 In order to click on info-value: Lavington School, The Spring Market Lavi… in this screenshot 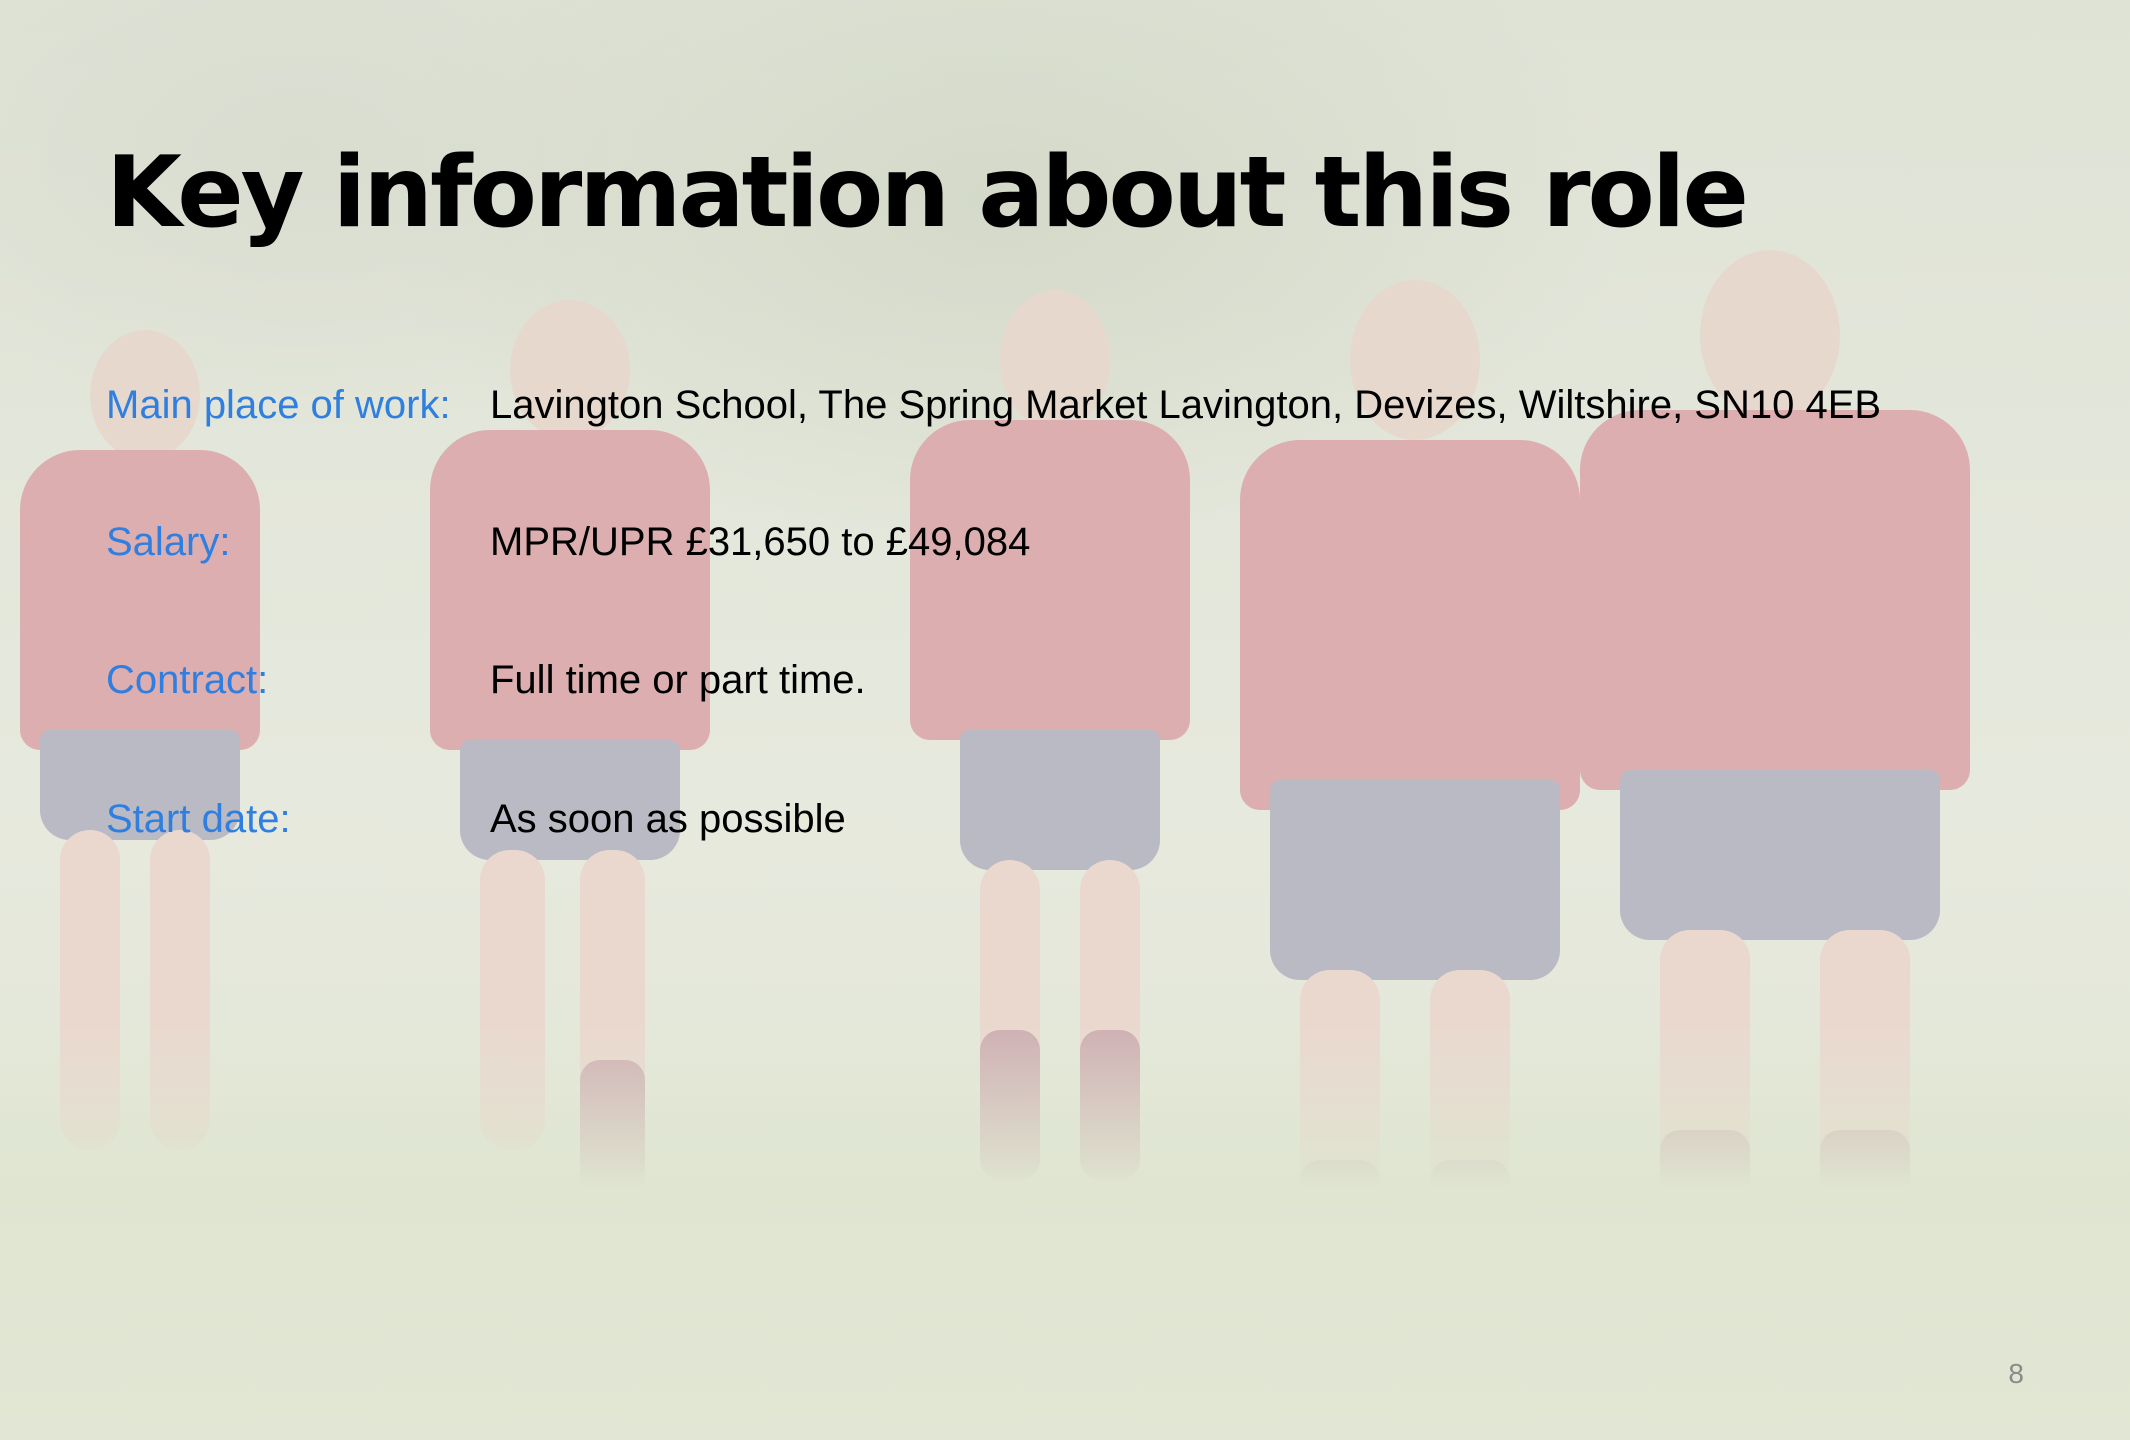, I will do `click(1186, 405)`.